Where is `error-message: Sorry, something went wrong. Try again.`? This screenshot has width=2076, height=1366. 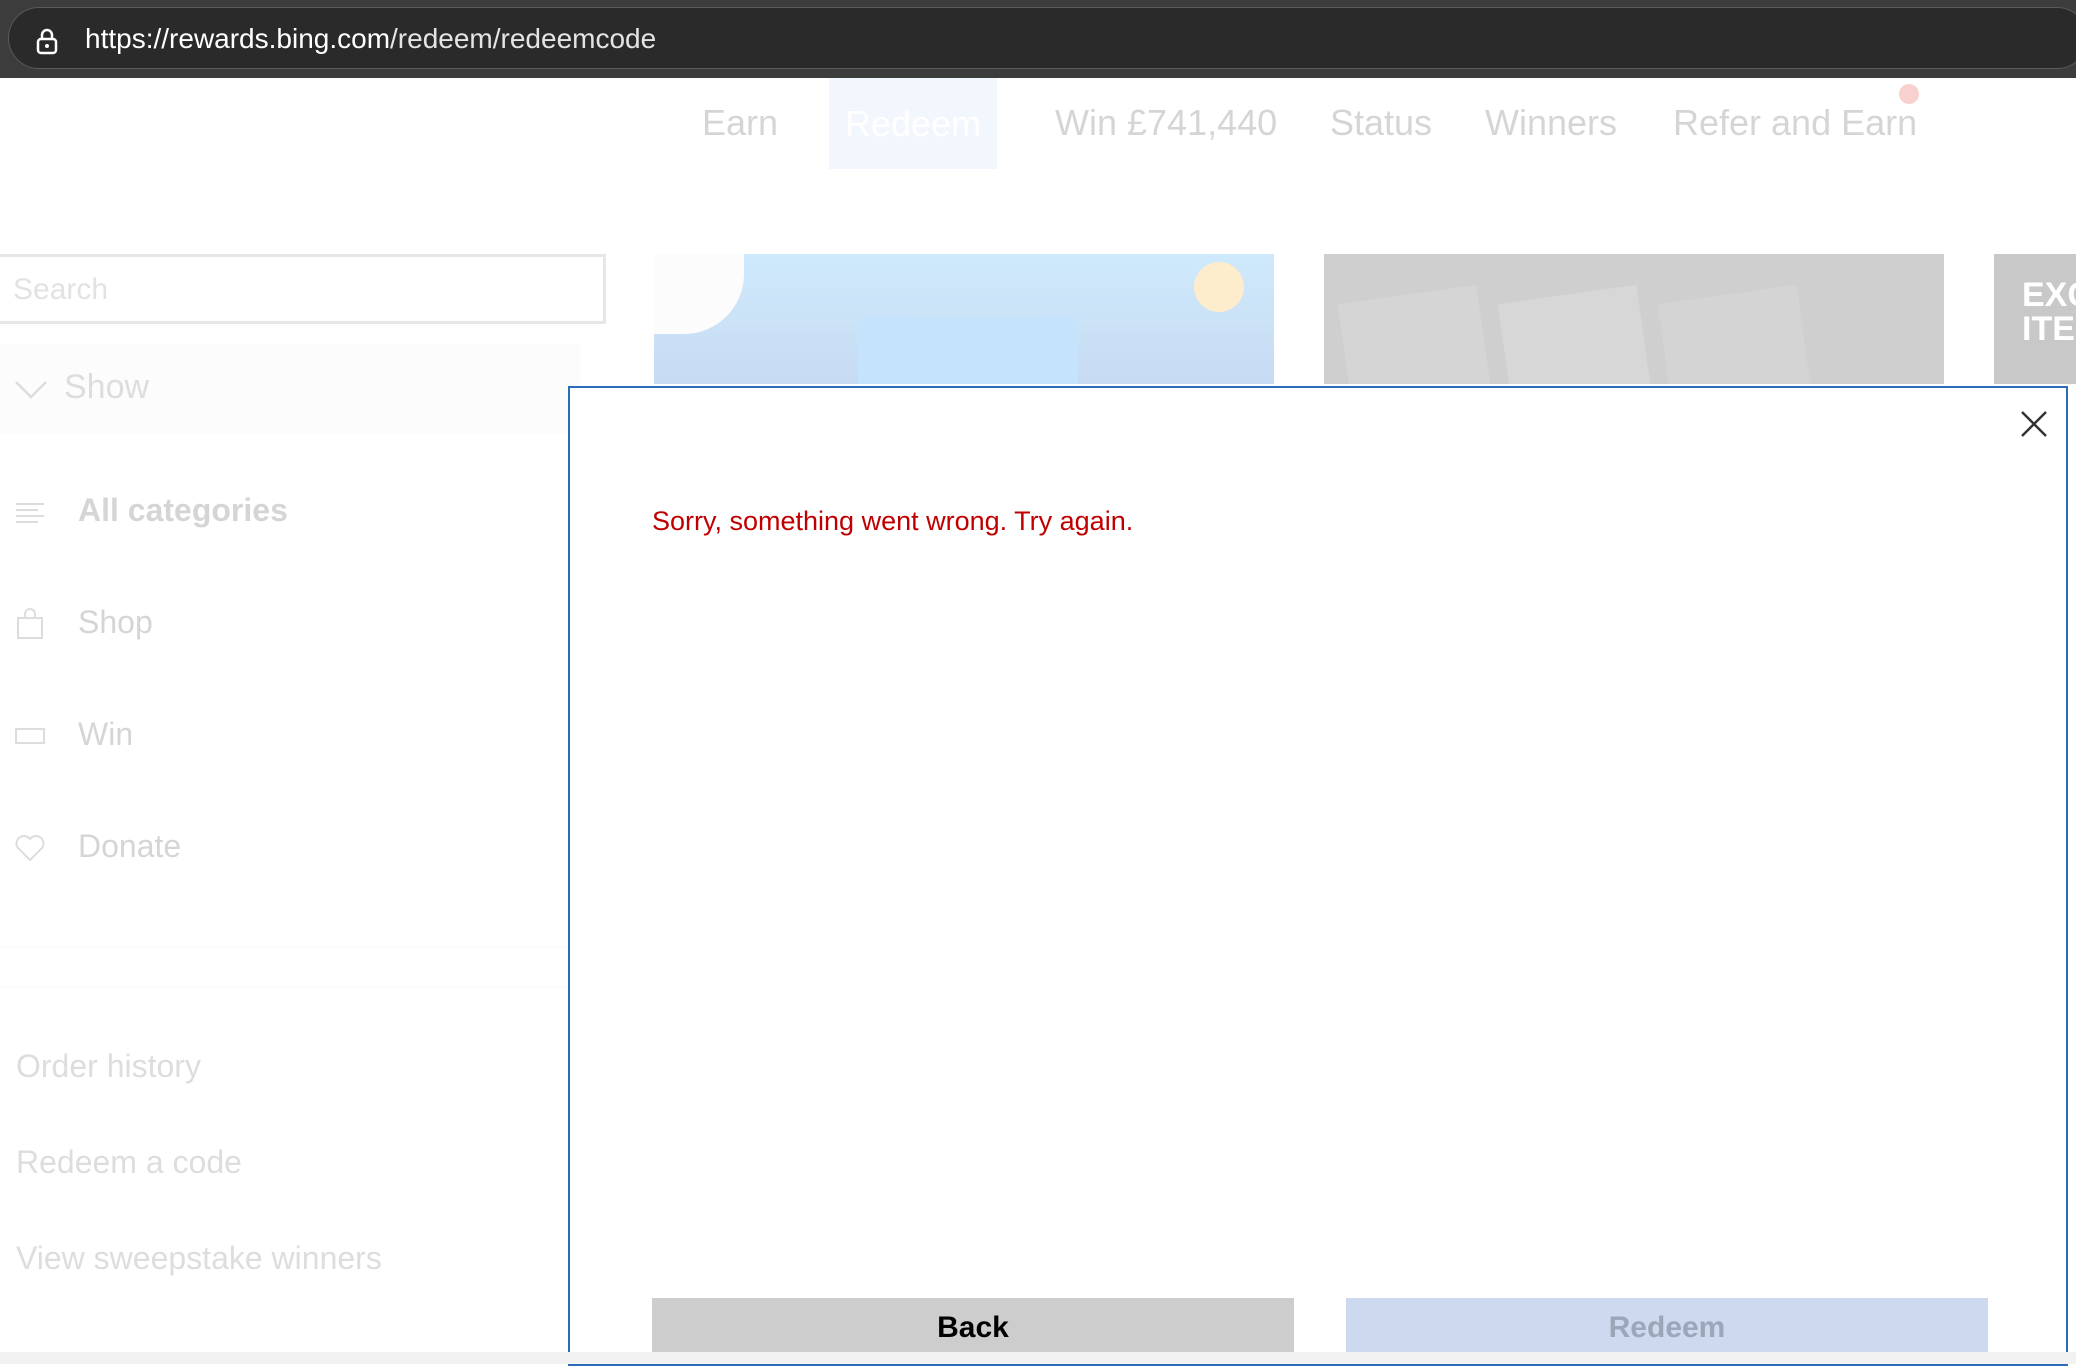 error-message: Sorry, something went wrong. Try again. is located at coordinates (893, 521).